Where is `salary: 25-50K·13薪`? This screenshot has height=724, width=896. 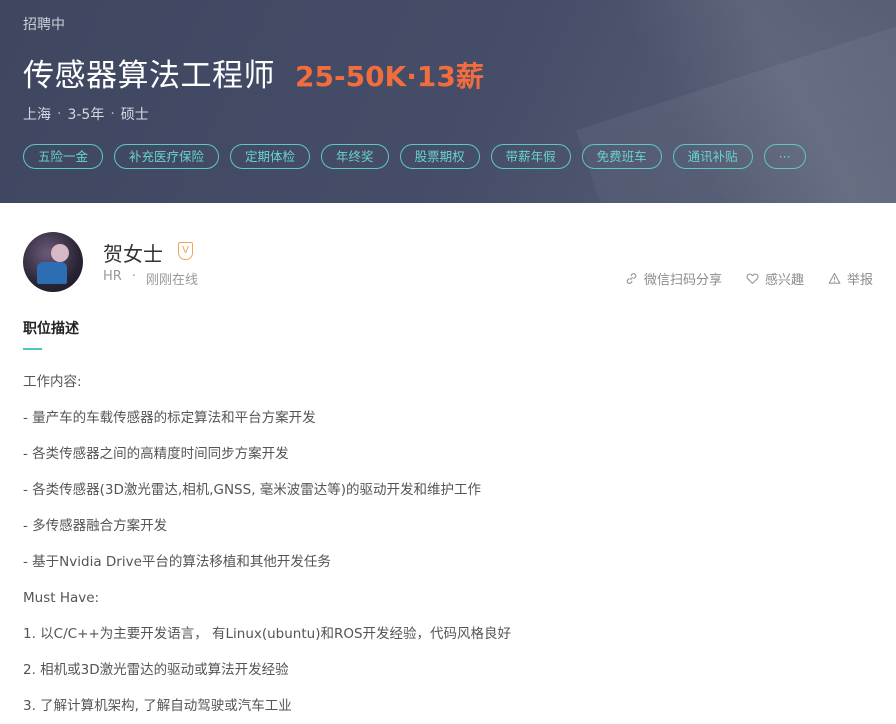 salary: 25-50K·13薪 is located at coordinates (389, 76).